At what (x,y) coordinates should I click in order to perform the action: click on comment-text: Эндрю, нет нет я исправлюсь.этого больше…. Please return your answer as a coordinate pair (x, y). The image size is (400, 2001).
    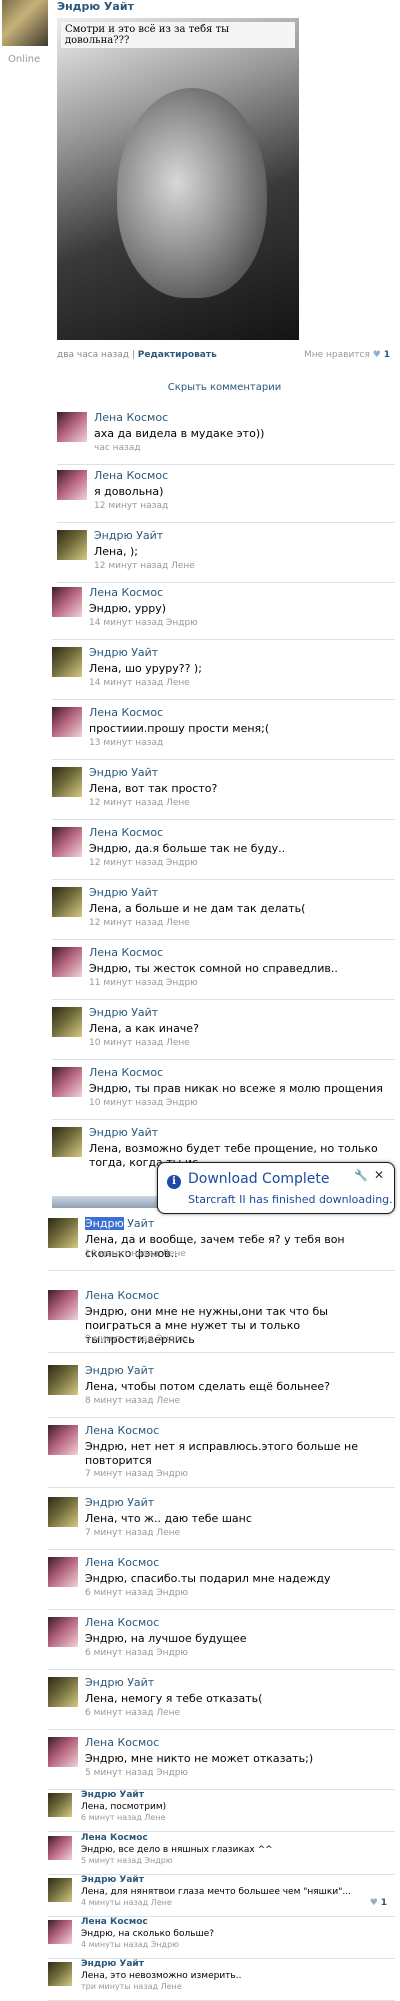
    Looking at the image, I should click on (221, 1453).